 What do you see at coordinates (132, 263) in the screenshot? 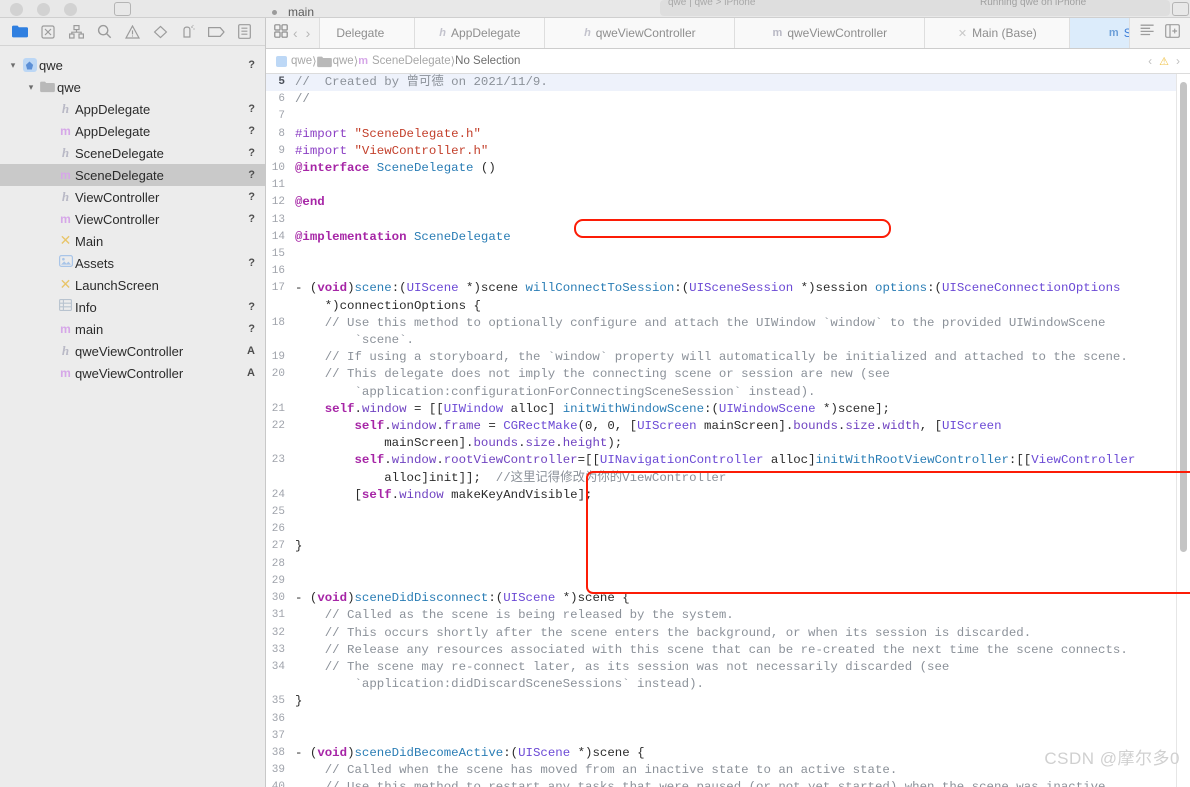
I see `file-row-assets-9: Assets?` at bounding box center [132, 263].